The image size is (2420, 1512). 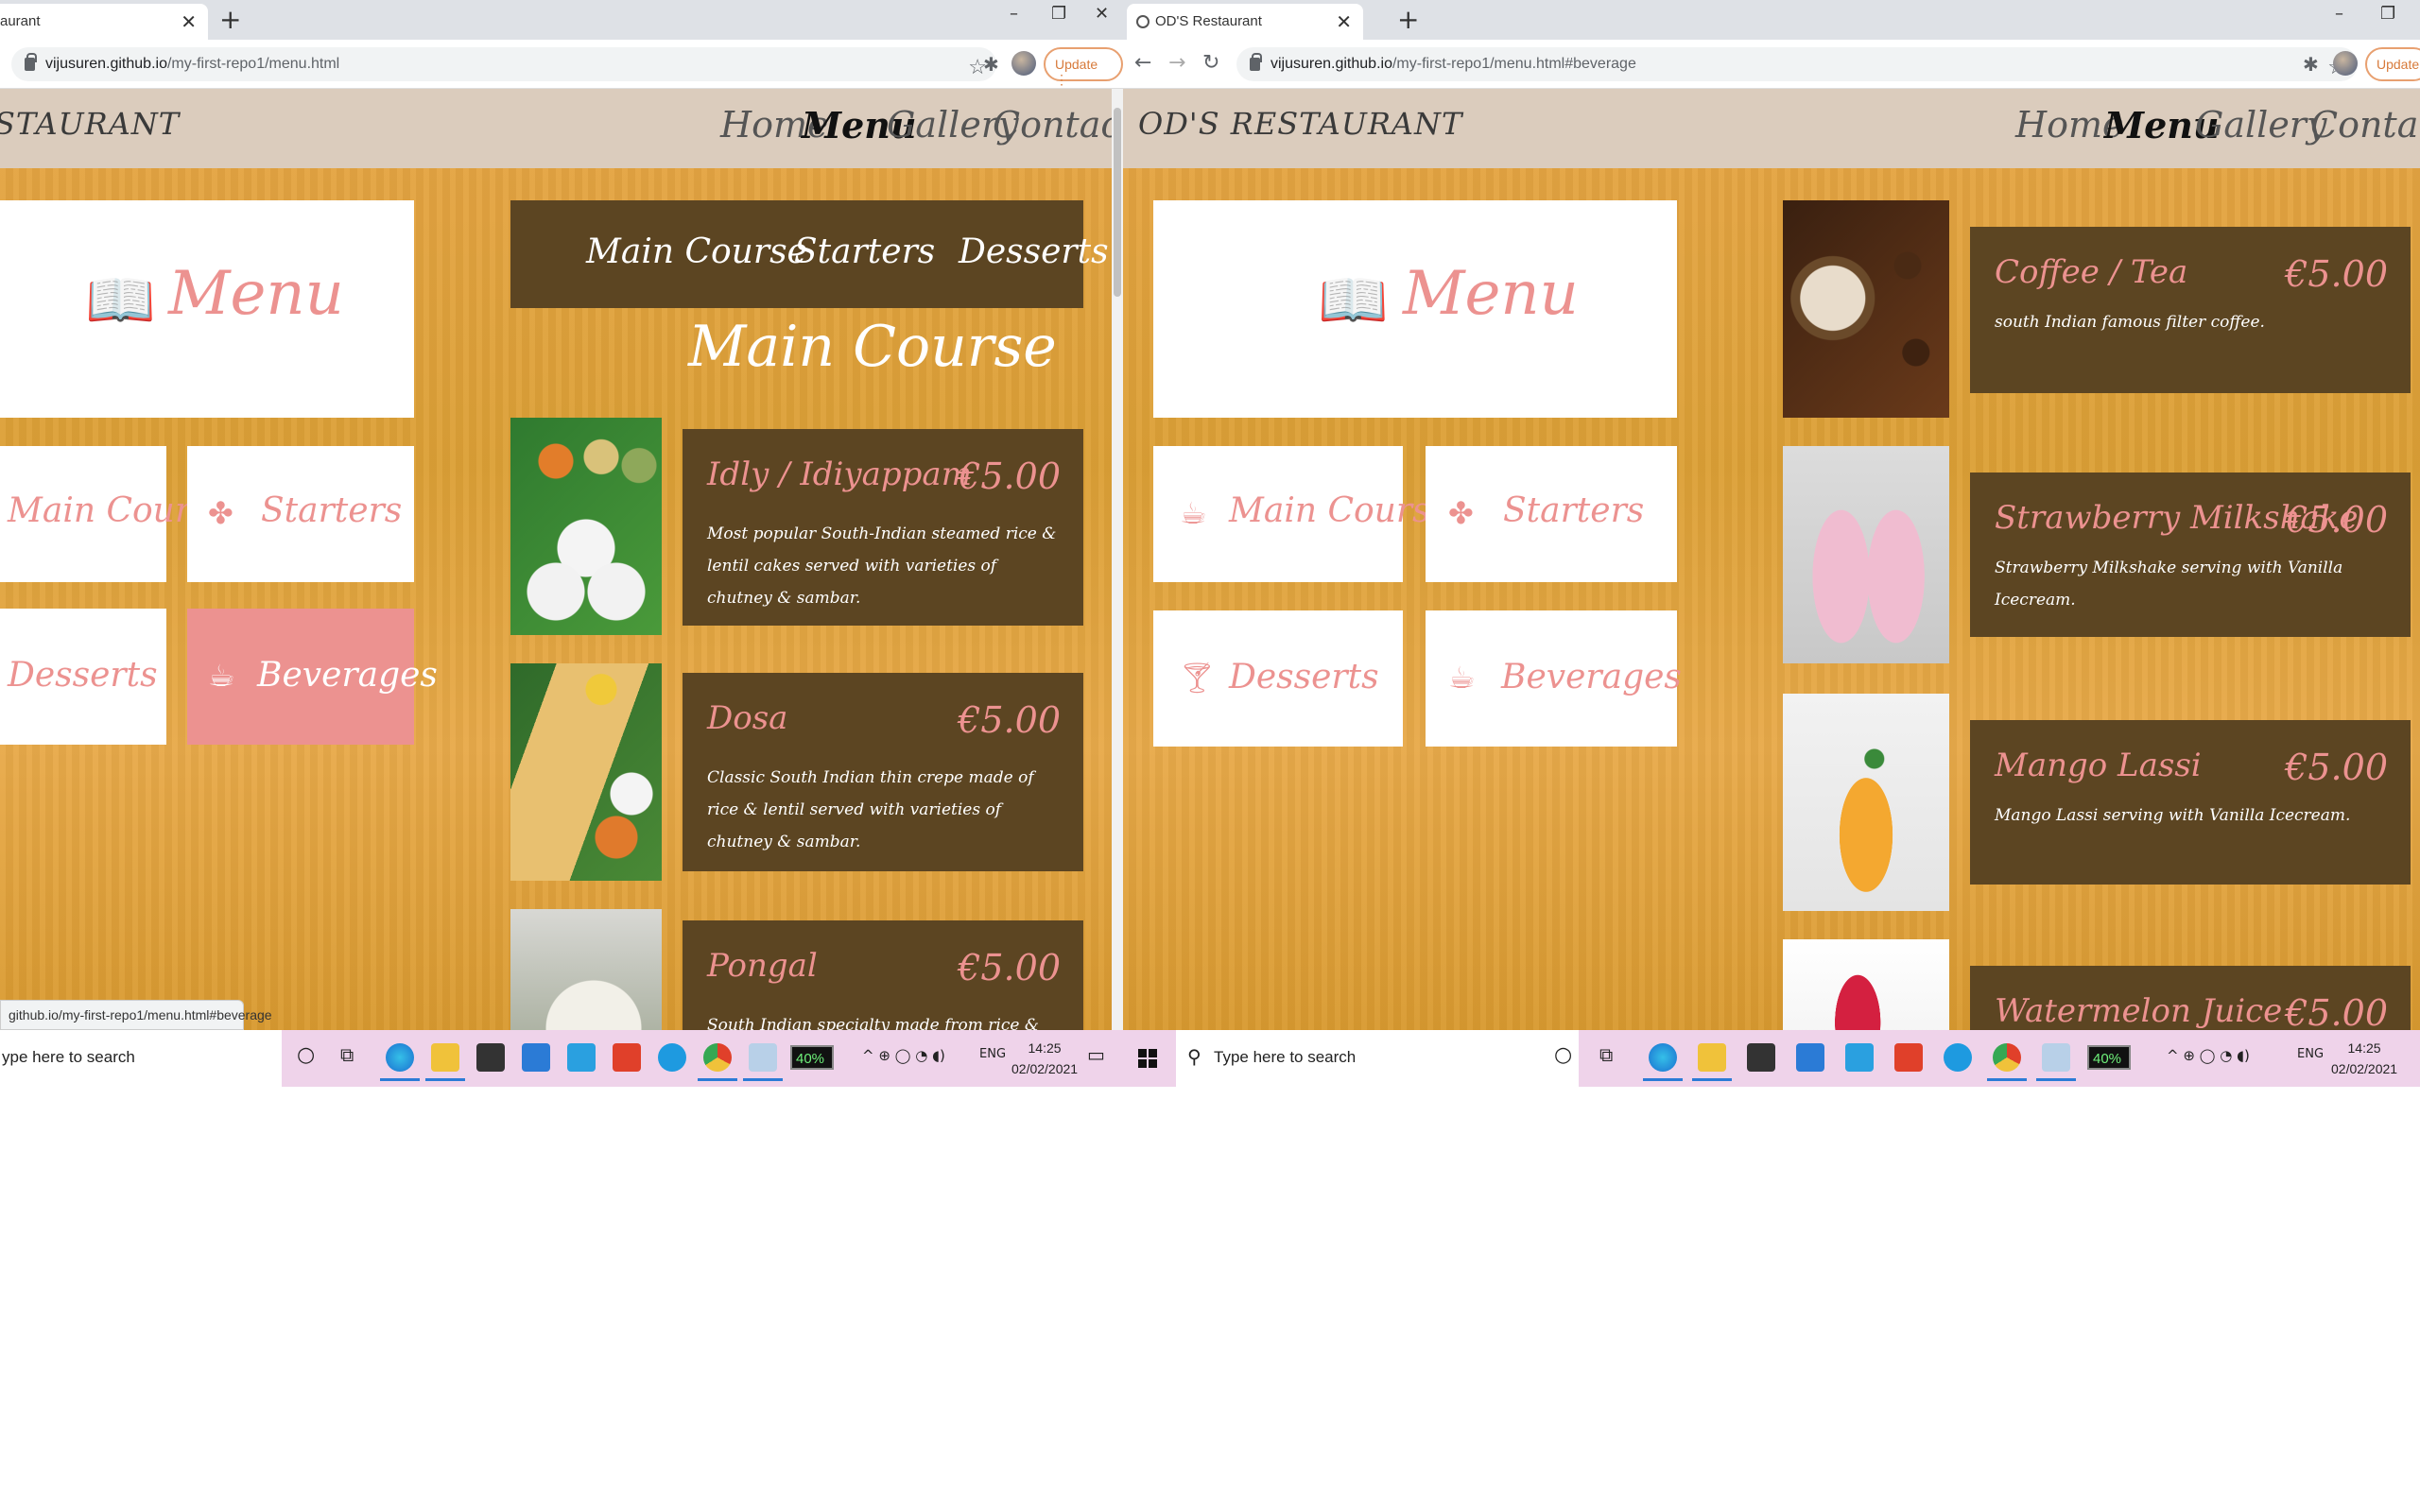 I want to click on nav-gallery: Gallery, so click(x=2260, y=125).